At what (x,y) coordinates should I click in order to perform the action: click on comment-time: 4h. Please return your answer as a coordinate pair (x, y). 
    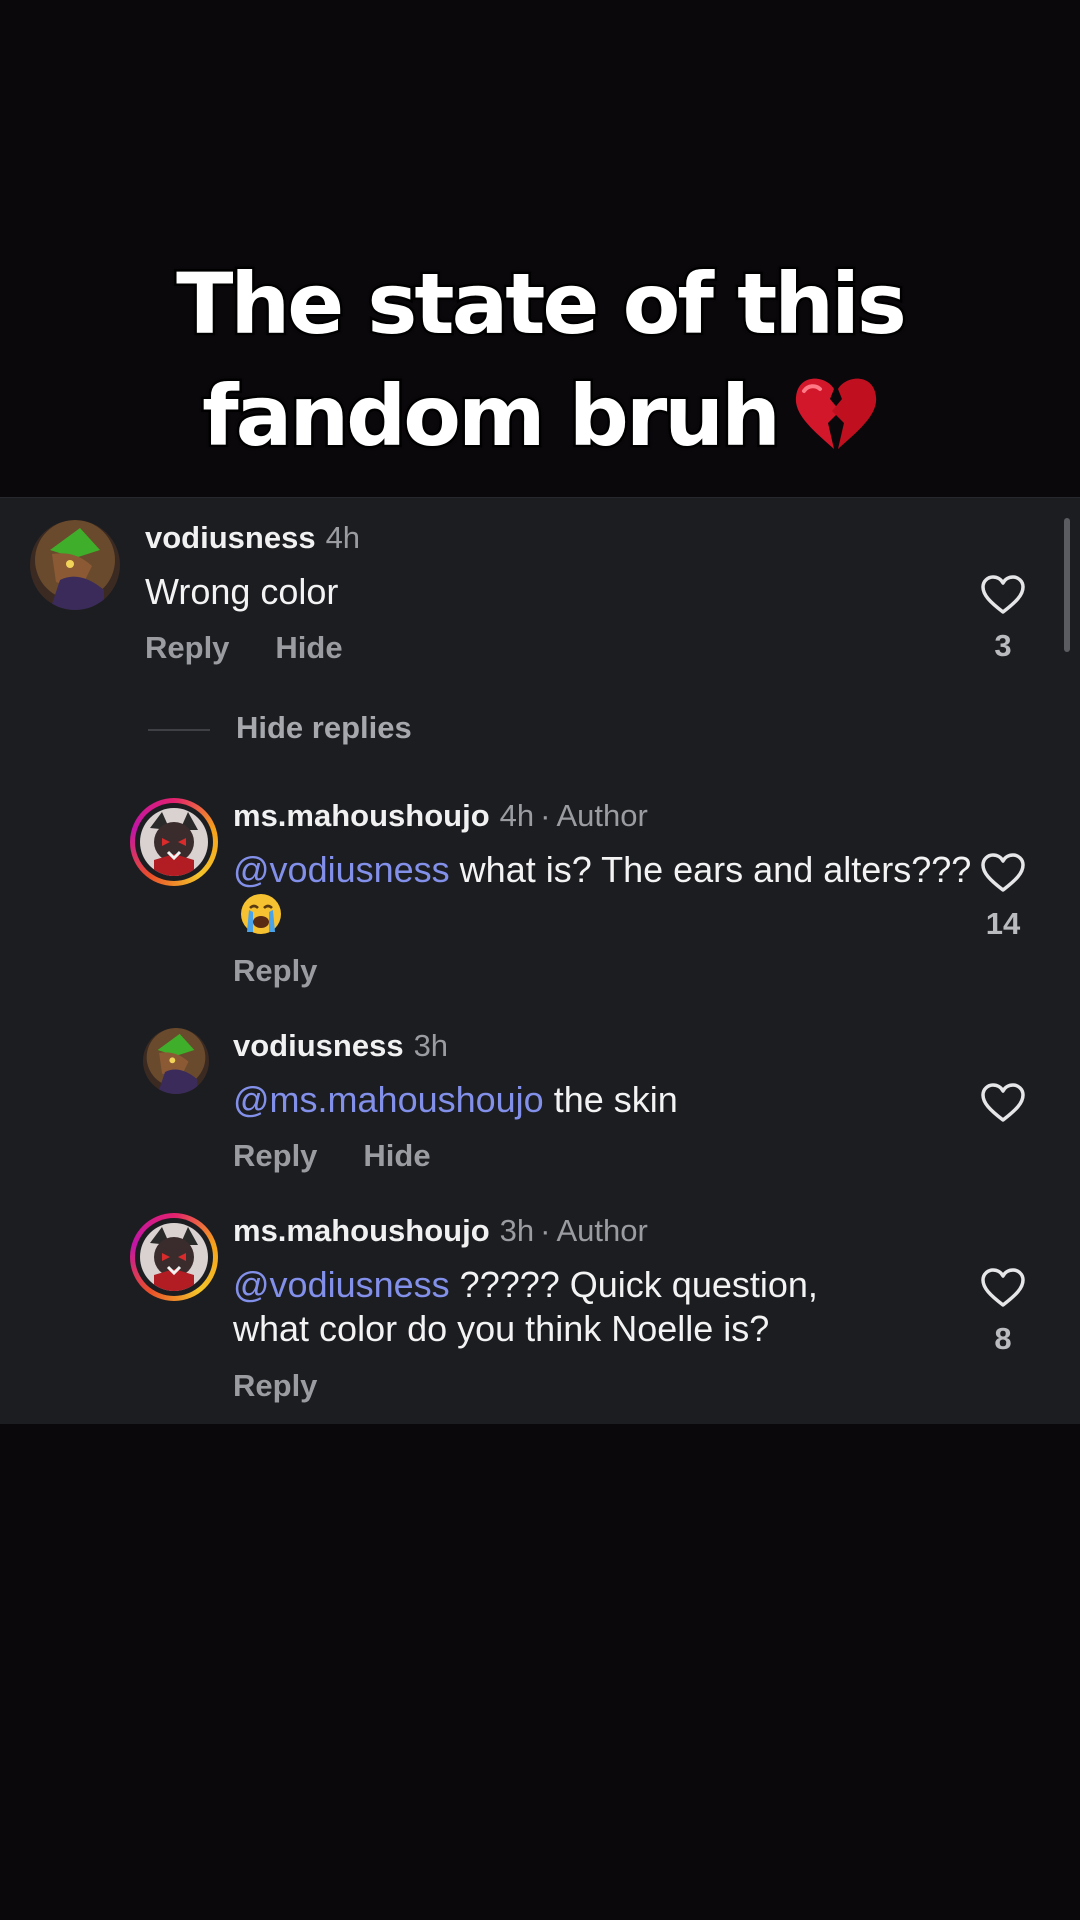
    Looking at the image, I should click on (343, 537).